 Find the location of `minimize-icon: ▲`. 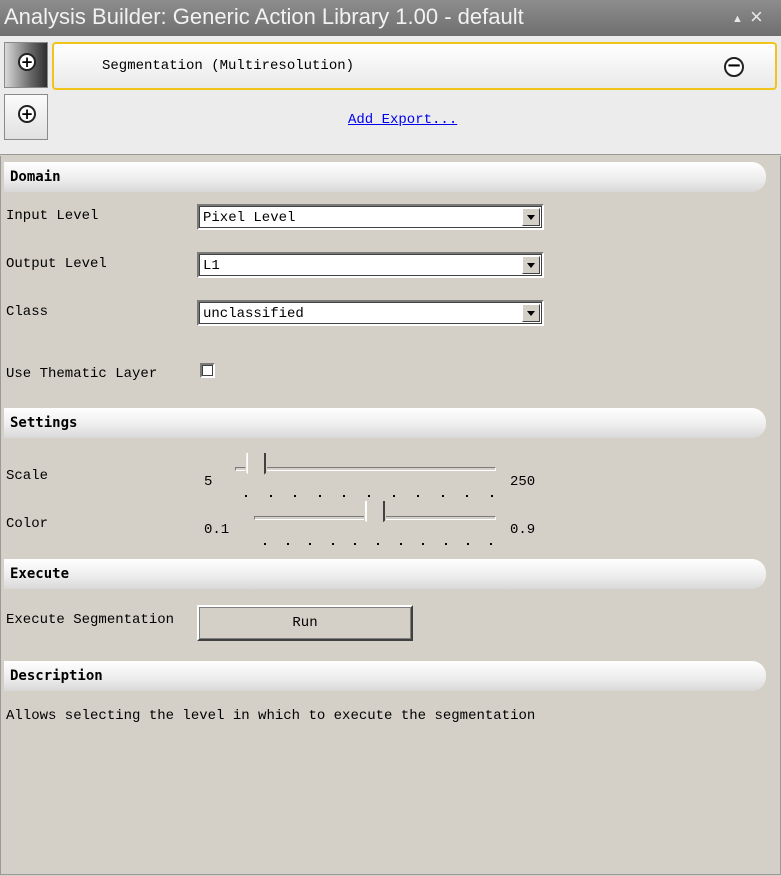

minimize-icon: ▲ is located at coordinates (737, 19).